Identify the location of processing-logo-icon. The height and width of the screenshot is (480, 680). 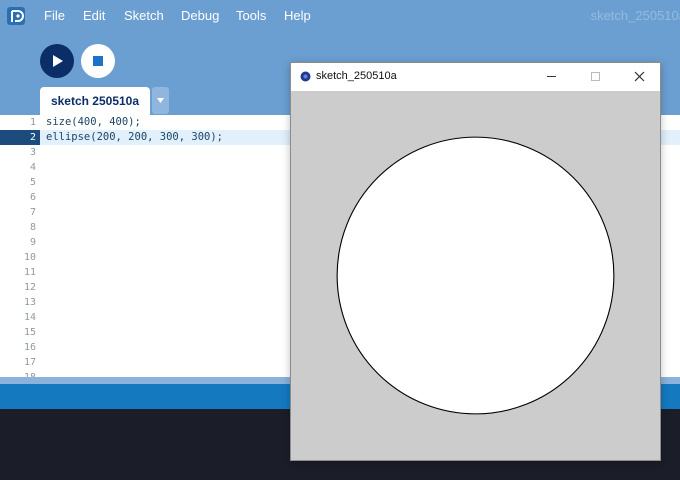
(16, 16).